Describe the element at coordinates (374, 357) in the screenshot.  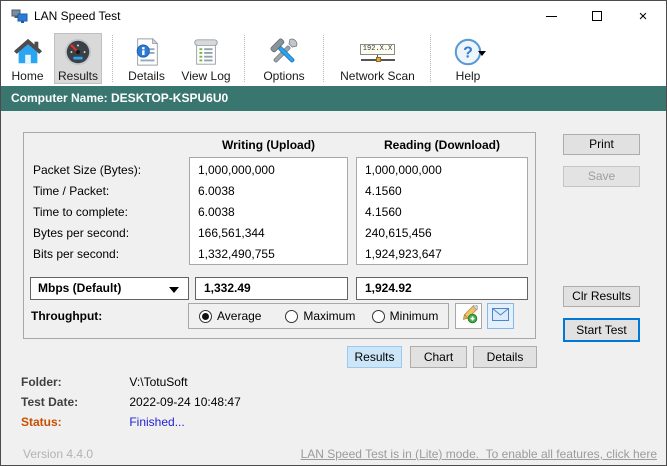
I see `tab-results: Results` at that location.